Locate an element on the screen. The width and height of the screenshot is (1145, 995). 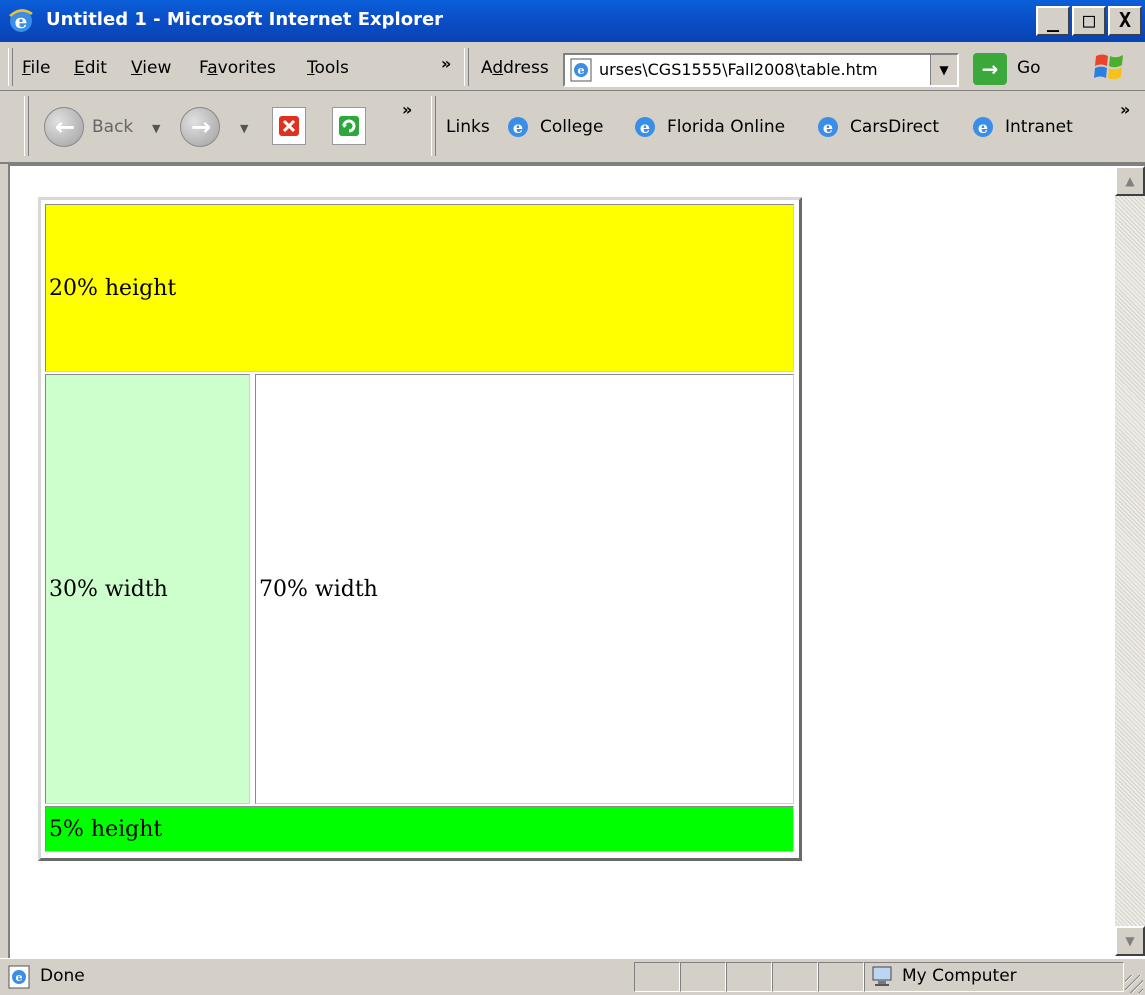
windows-flag-icon is located at coordinates (1108, 67).